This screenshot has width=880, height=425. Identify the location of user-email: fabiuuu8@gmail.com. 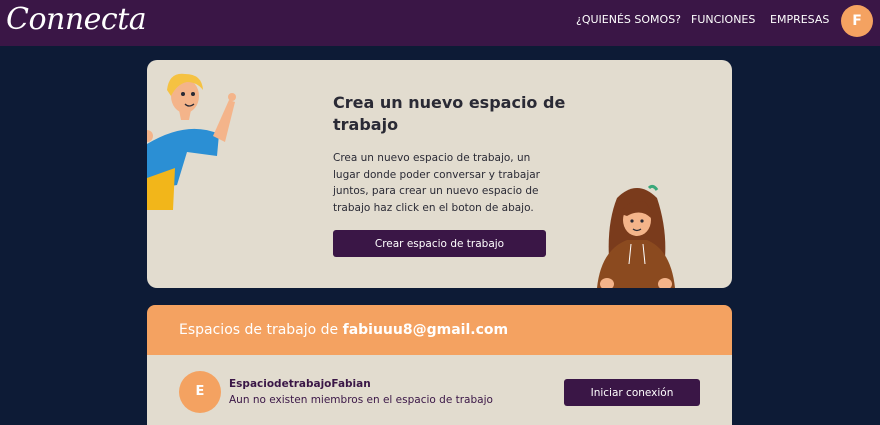
(425, 330).